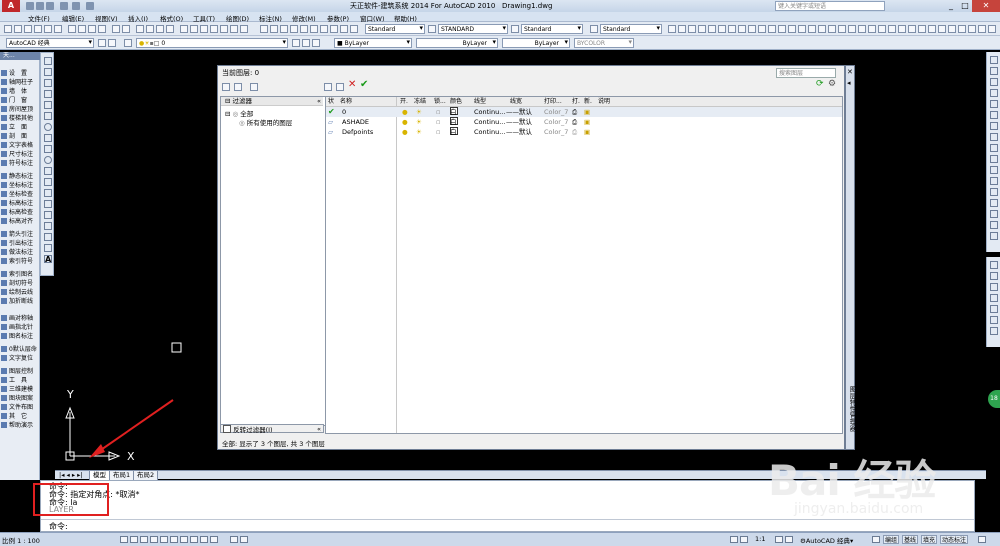 Image resolution: width=1000 pixels, height=546 pixels. What do you see at coordinates (20, 118) in the screenshot?
I see `menu-item-stairs: 楼梯其他` at bounding box center [20, 118].